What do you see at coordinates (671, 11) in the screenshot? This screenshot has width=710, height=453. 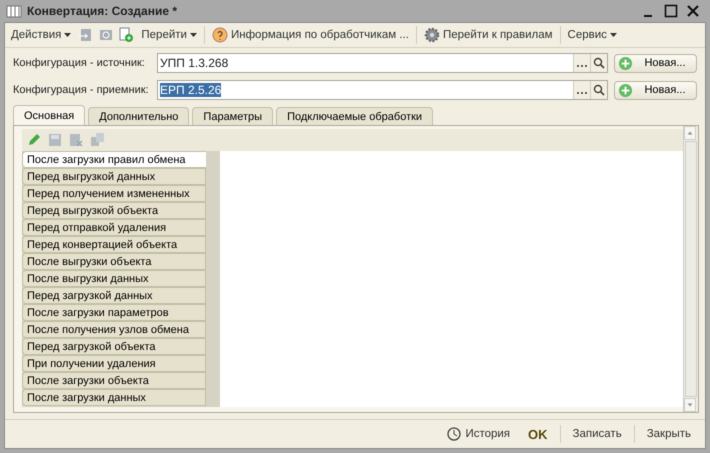 I see `maximize-icon` at bounding box center [671, 11].